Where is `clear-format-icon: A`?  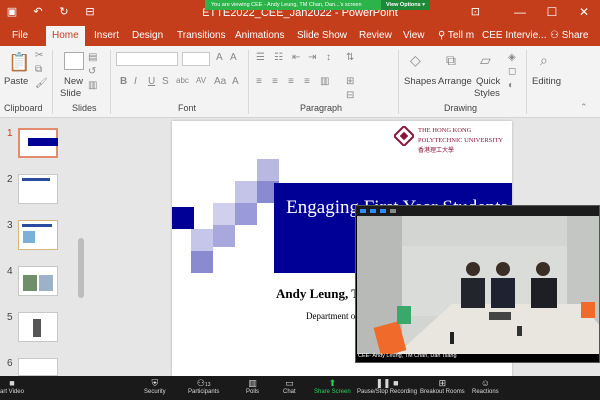 clear-format-icon: A is located at coordinates (233, 57).